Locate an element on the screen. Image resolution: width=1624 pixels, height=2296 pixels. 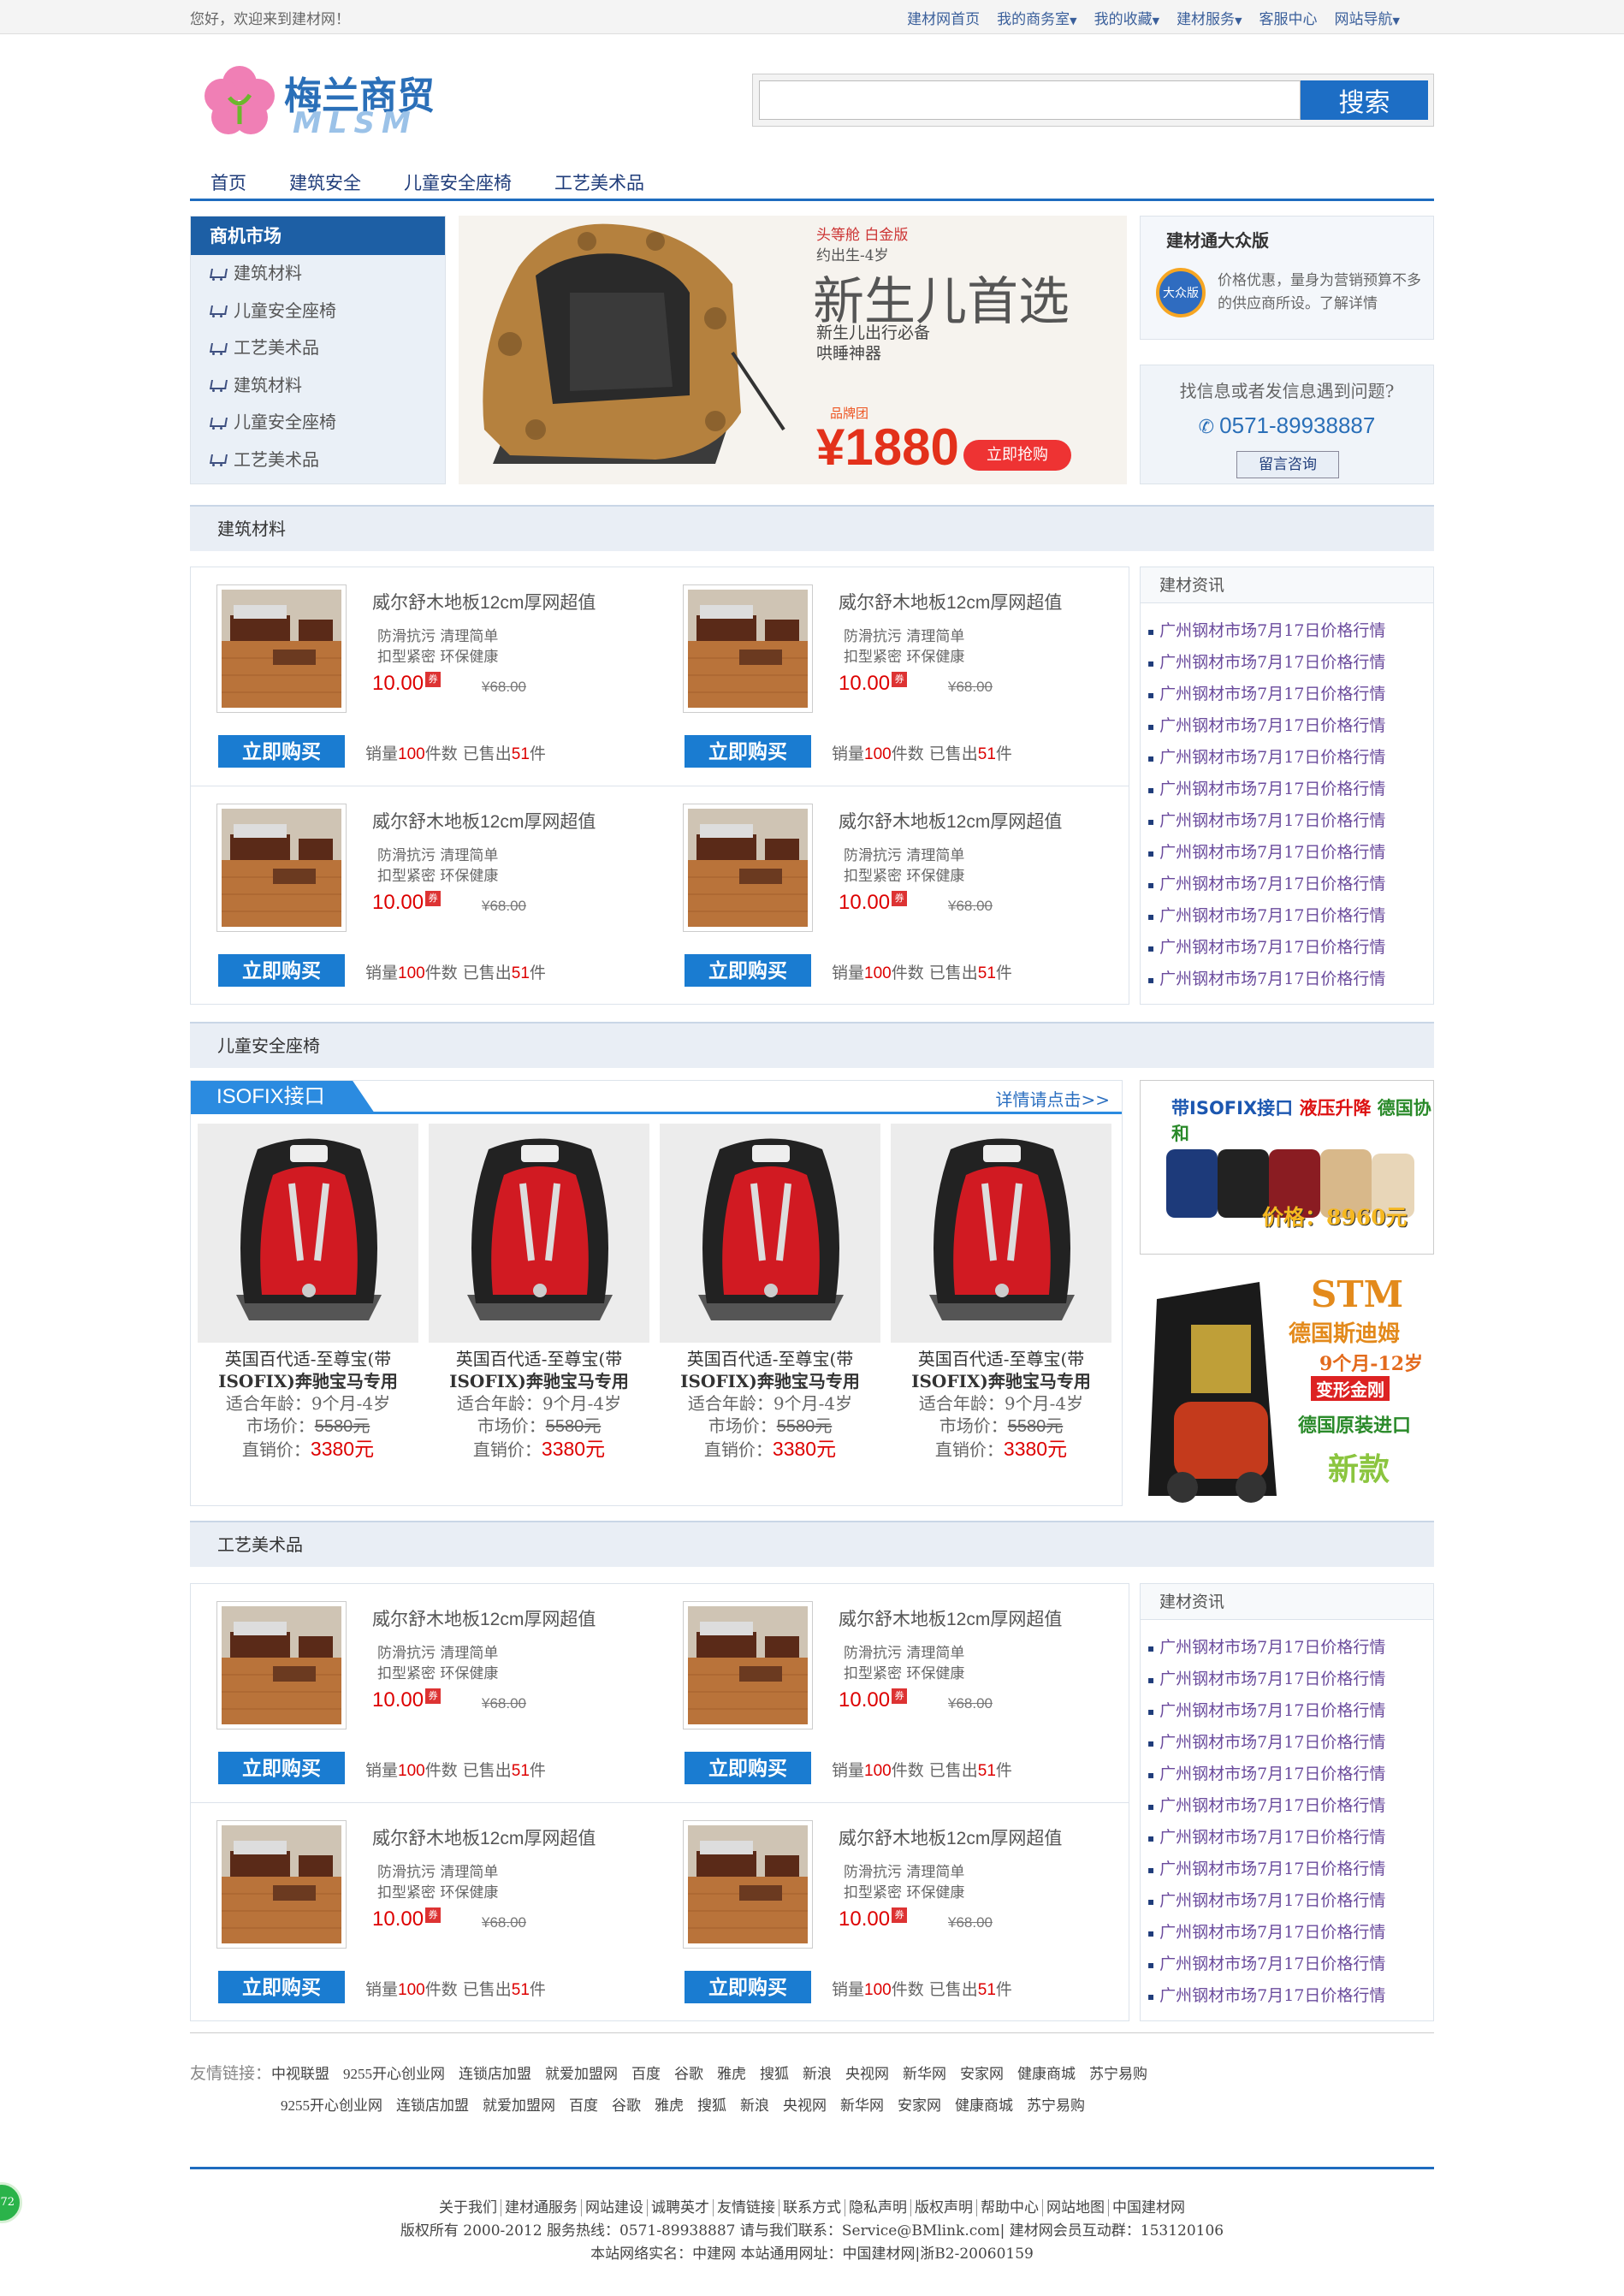
footer-link: 中国建材网 is located at coordinates (1148, 2207).